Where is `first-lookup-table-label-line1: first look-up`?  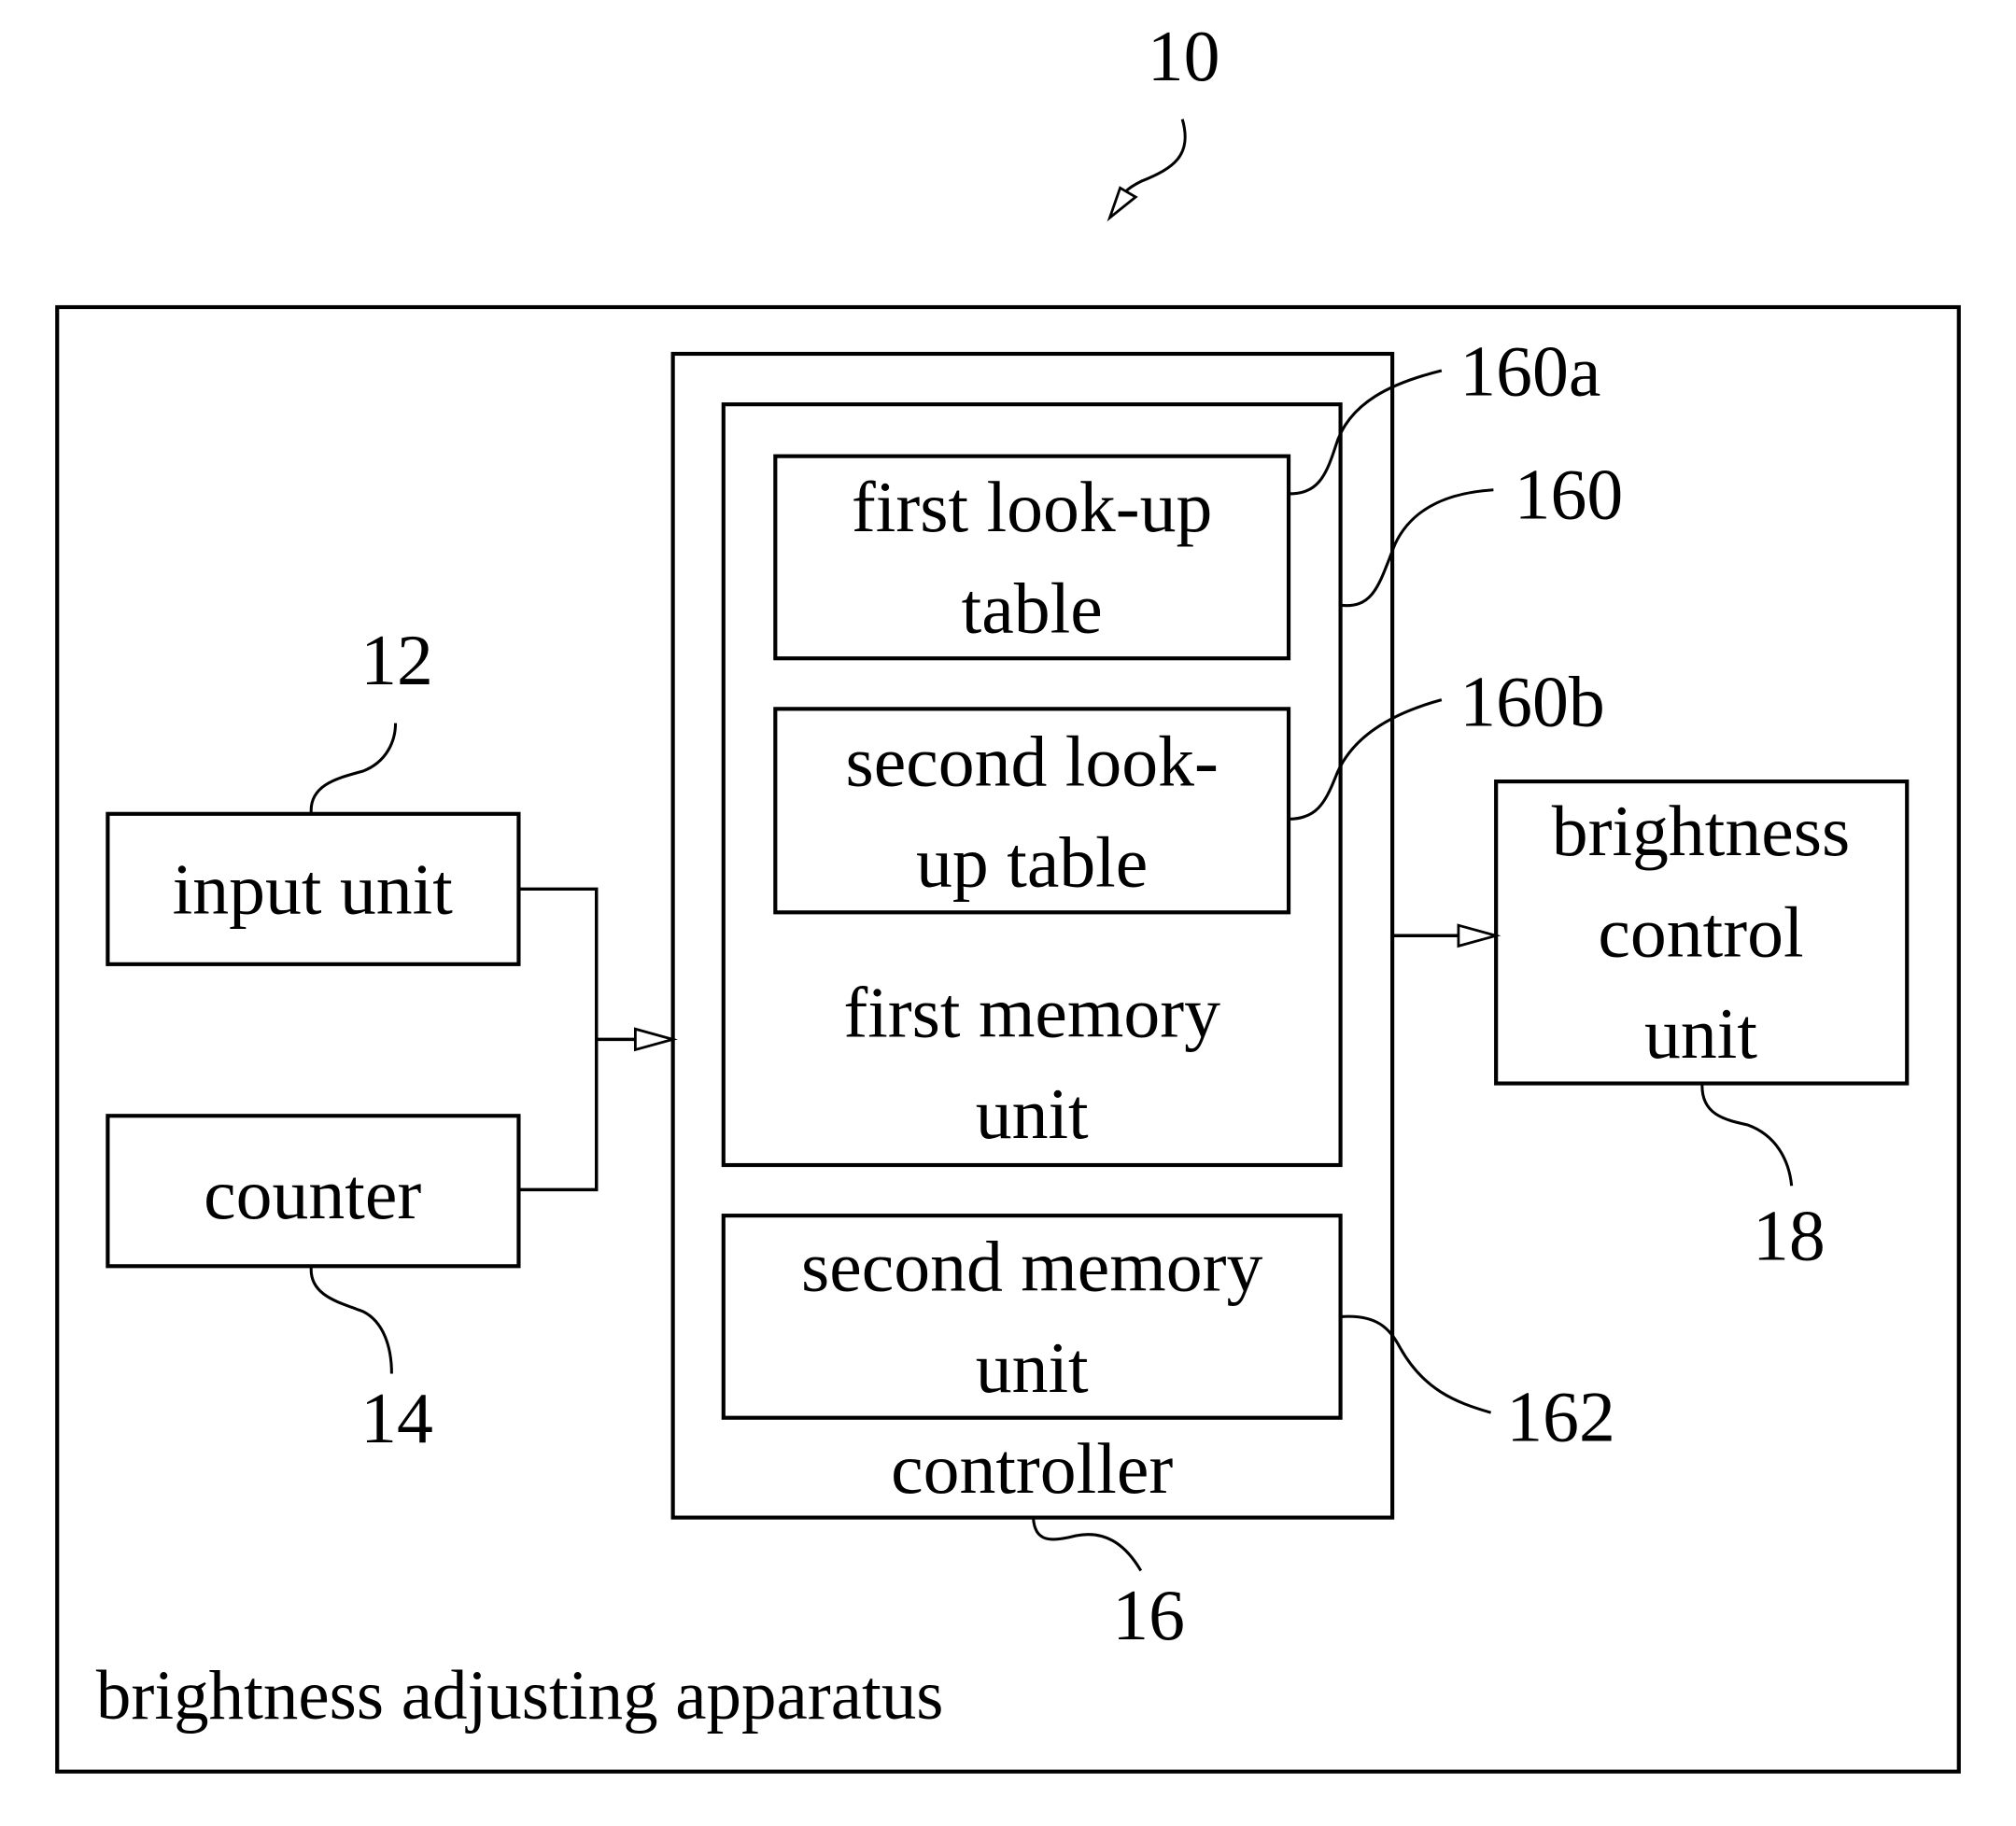 first-lookup-table-label-line1: first look-up is located at coordinates (1032, 507).